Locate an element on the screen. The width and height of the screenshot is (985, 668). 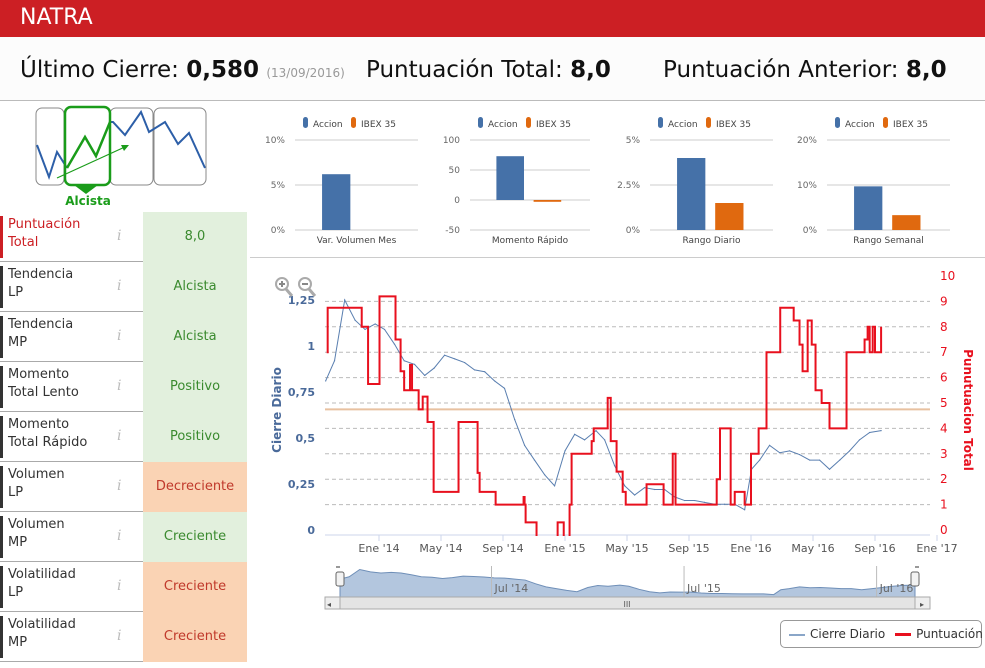
navigator-label: Jul '16 is located at coordinates (896, 588).